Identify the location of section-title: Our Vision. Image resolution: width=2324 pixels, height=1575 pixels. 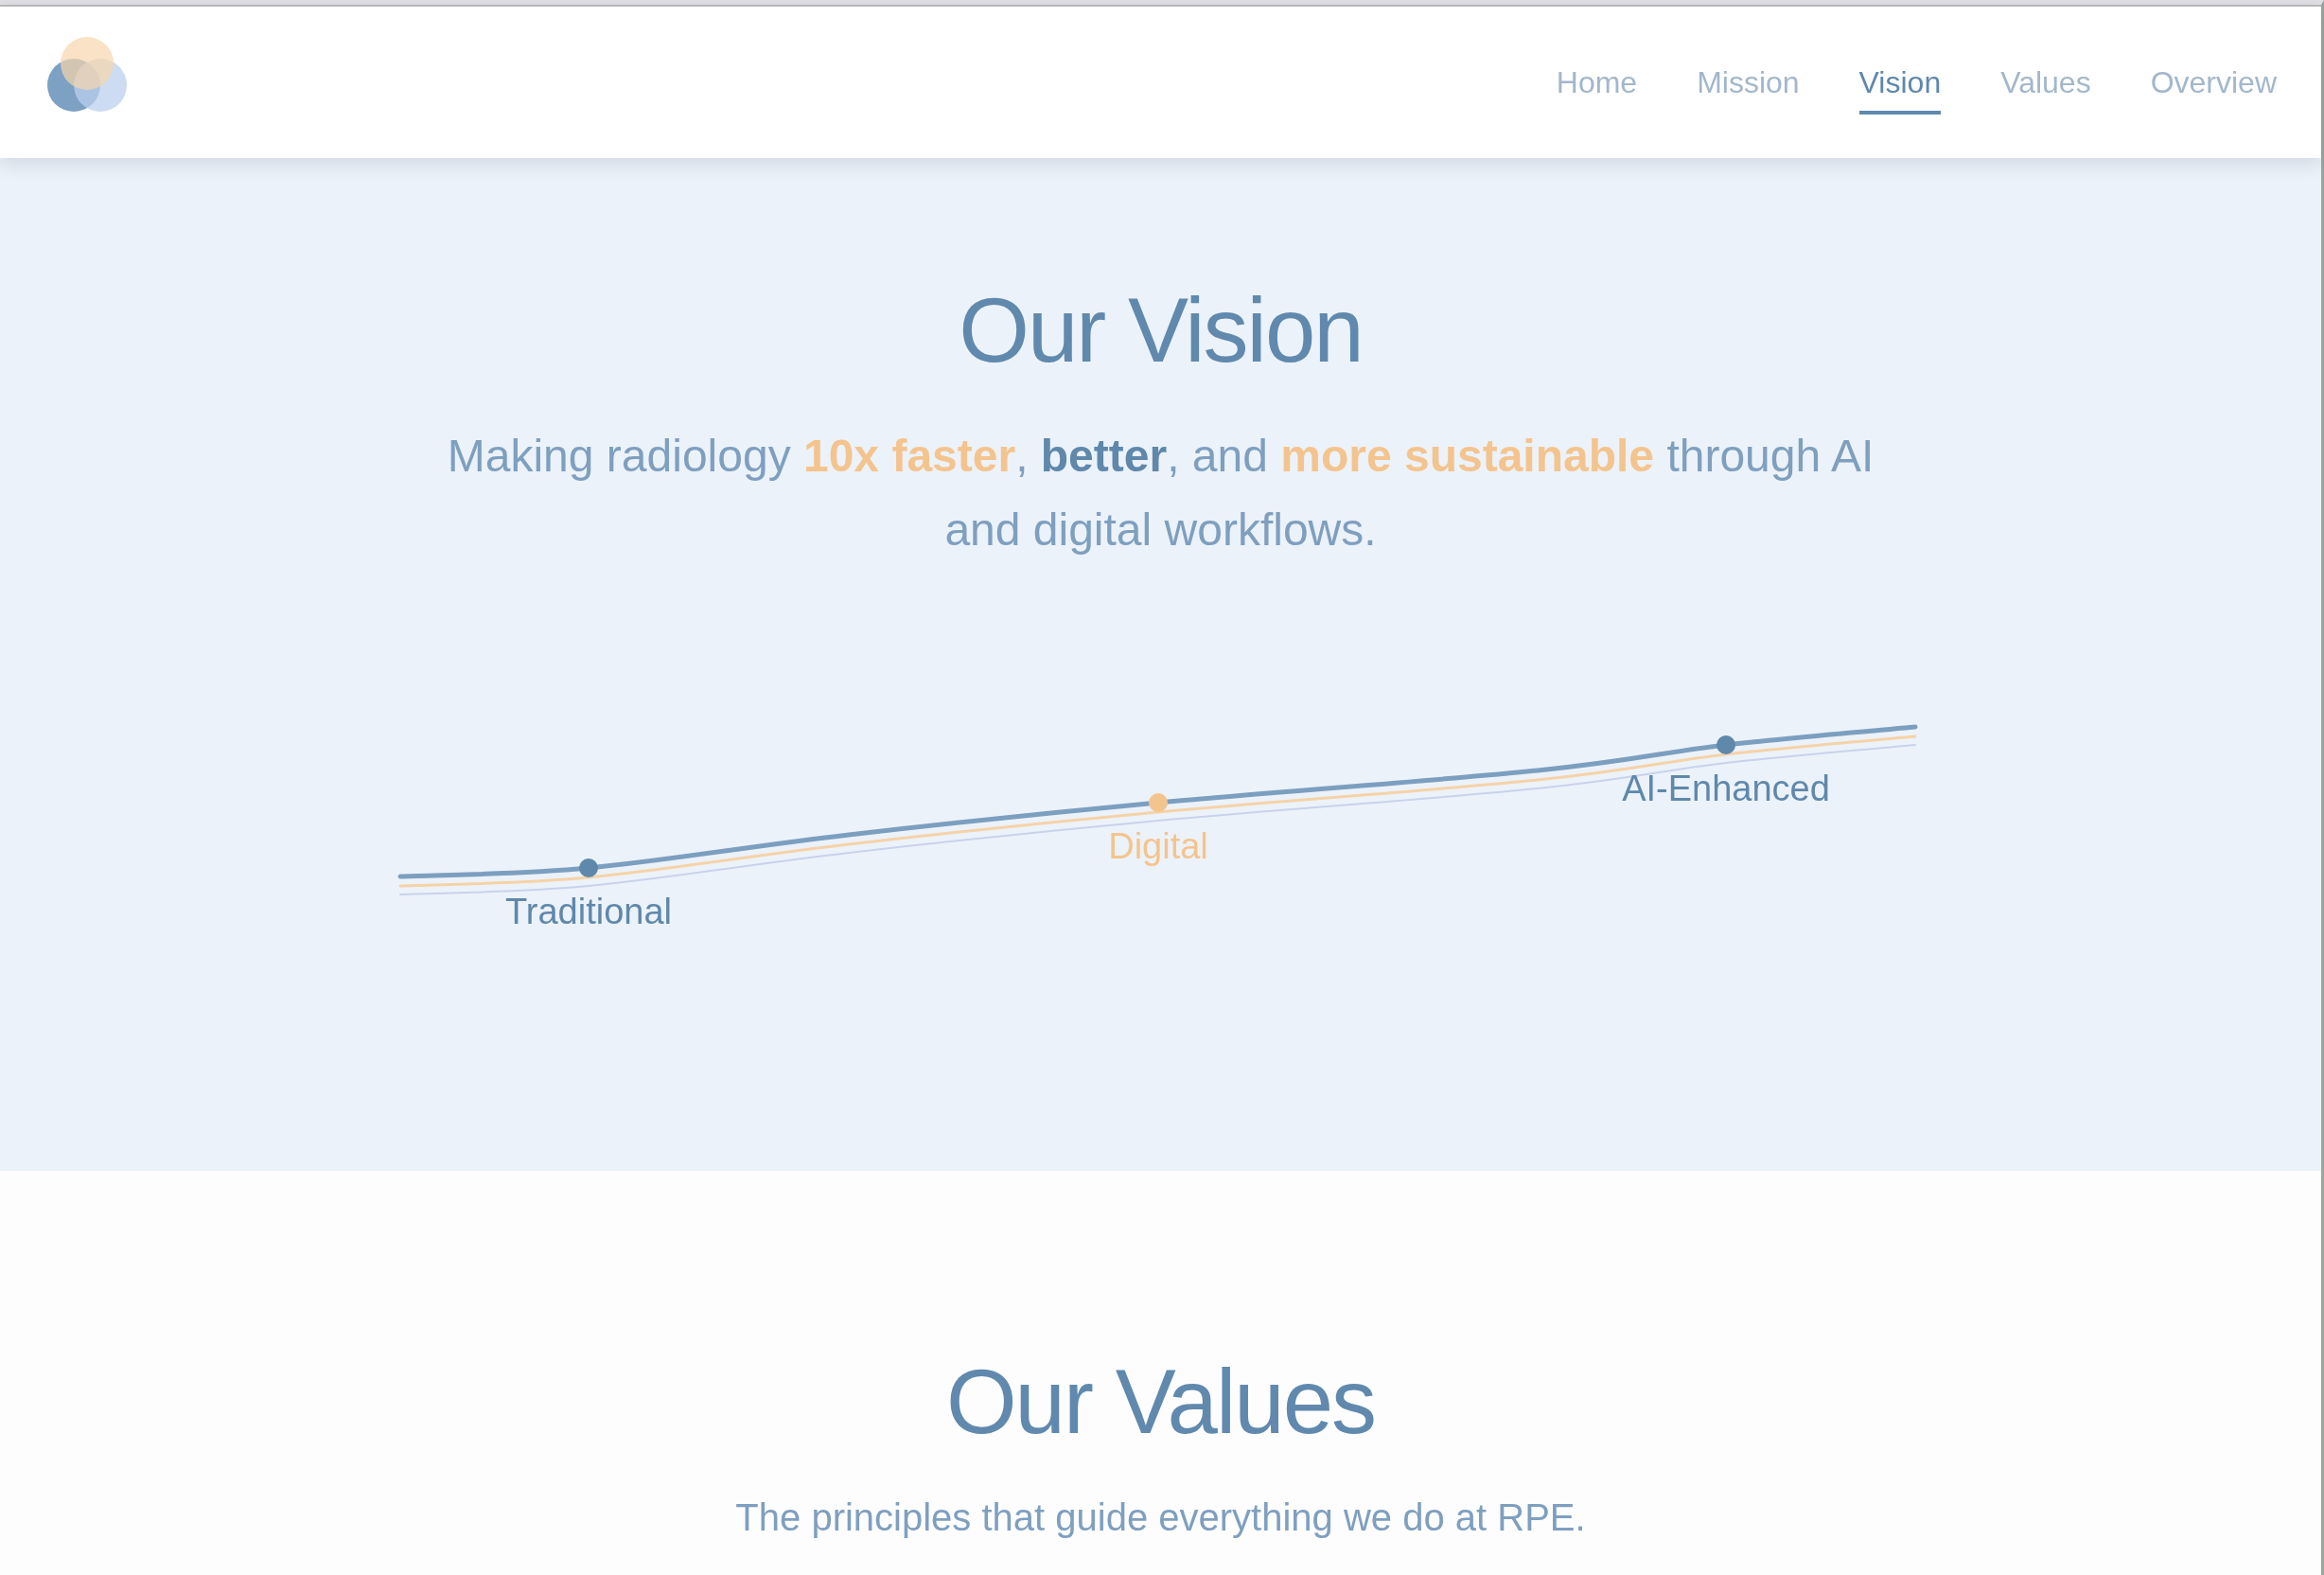
(1161, 330).